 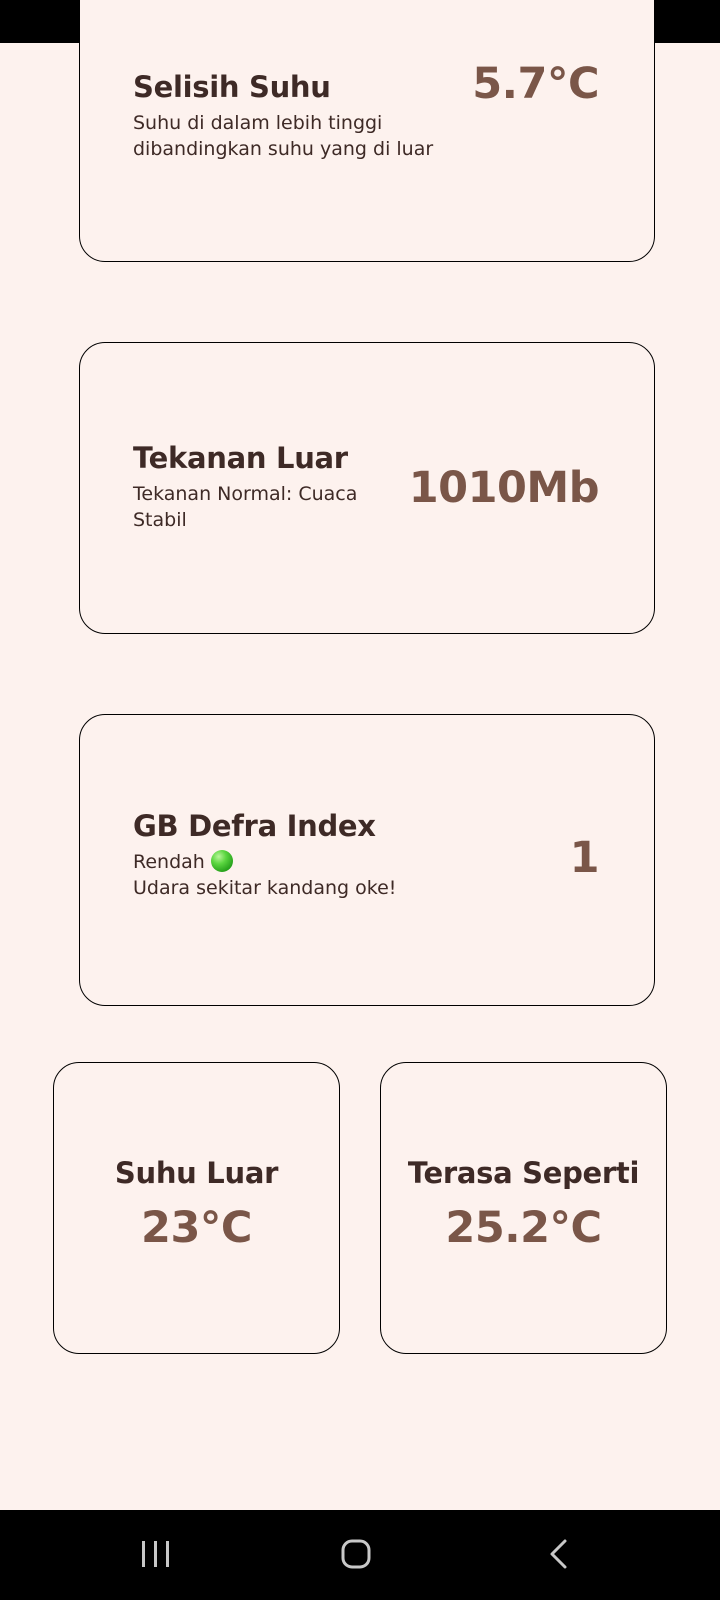 What do you see at coordinates (221, 861) in the screenshot?
I see `green-circle-icon` at bounding box center [221, 861].